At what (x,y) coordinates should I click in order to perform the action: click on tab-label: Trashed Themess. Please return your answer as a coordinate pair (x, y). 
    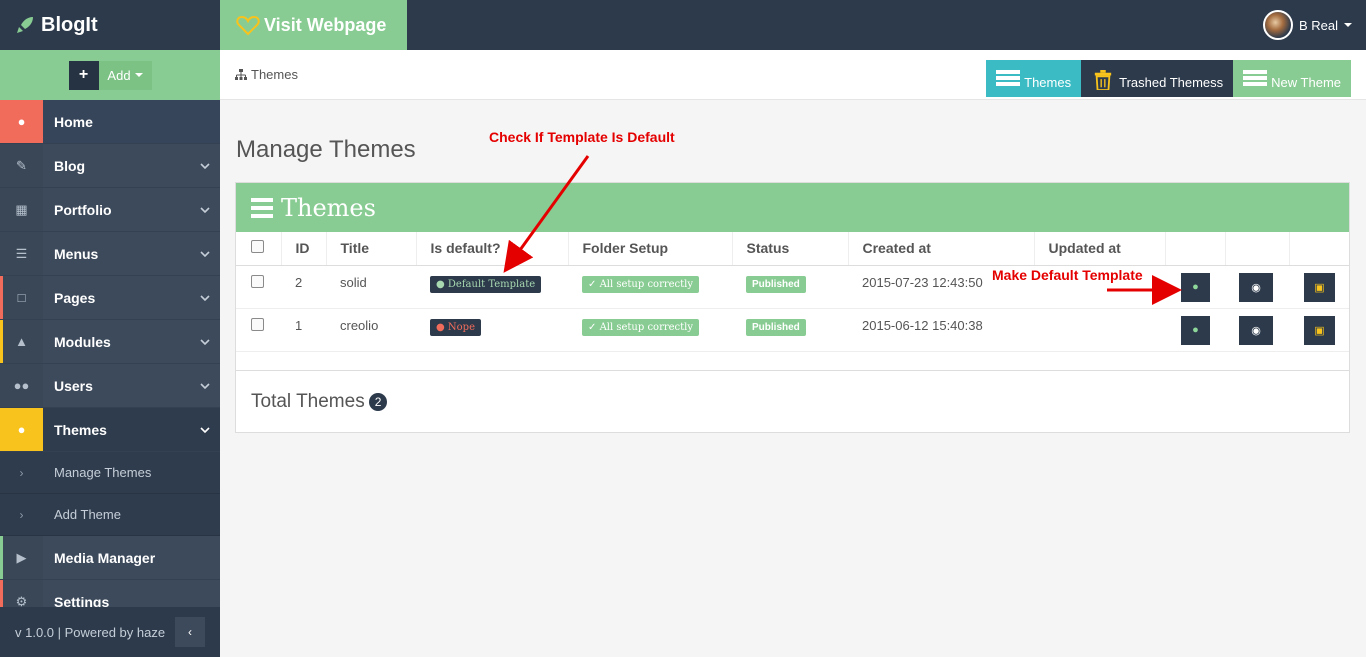
    Looking at the image, I should click on (1171, 82).